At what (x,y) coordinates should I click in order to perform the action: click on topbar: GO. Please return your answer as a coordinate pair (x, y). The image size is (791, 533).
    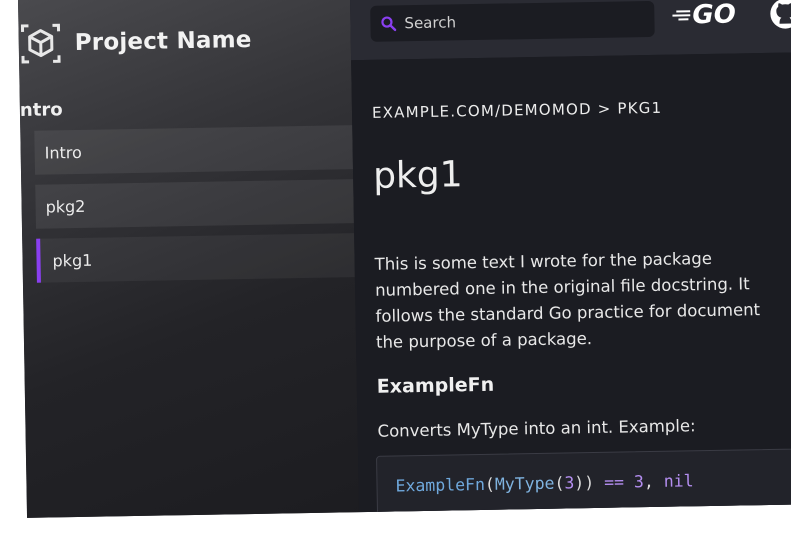
    Looking at the image, I should click on (570, 30).